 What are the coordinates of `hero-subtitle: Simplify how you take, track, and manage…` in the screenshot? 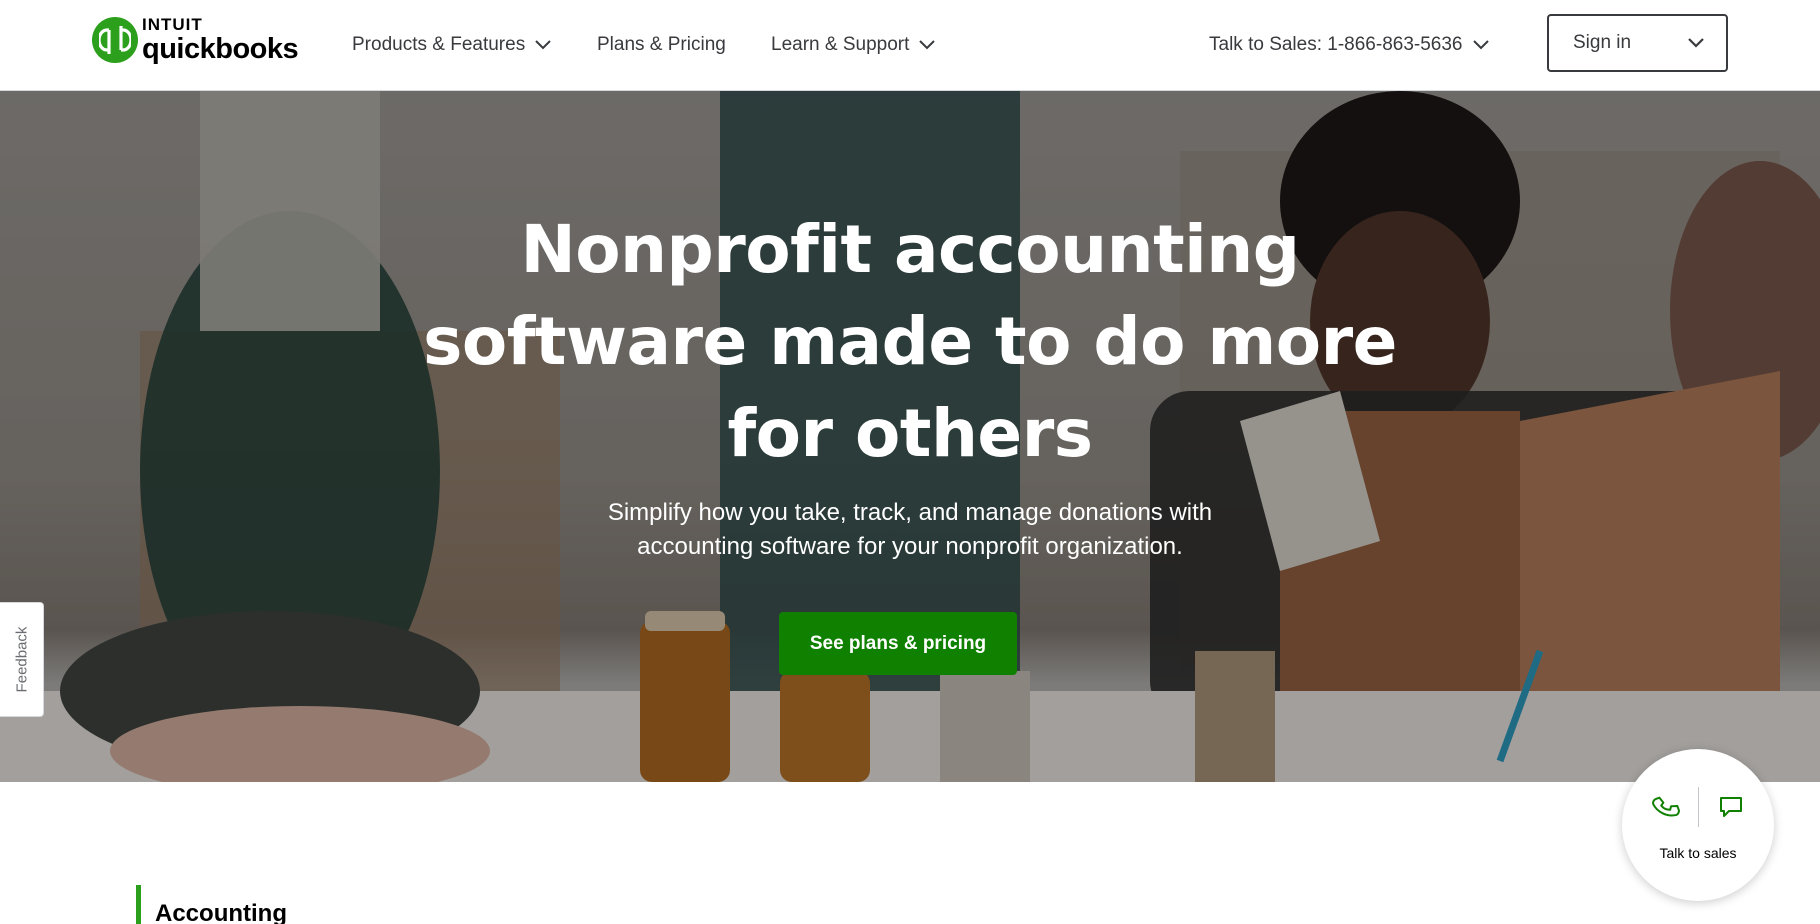 It's located at (910, 529).